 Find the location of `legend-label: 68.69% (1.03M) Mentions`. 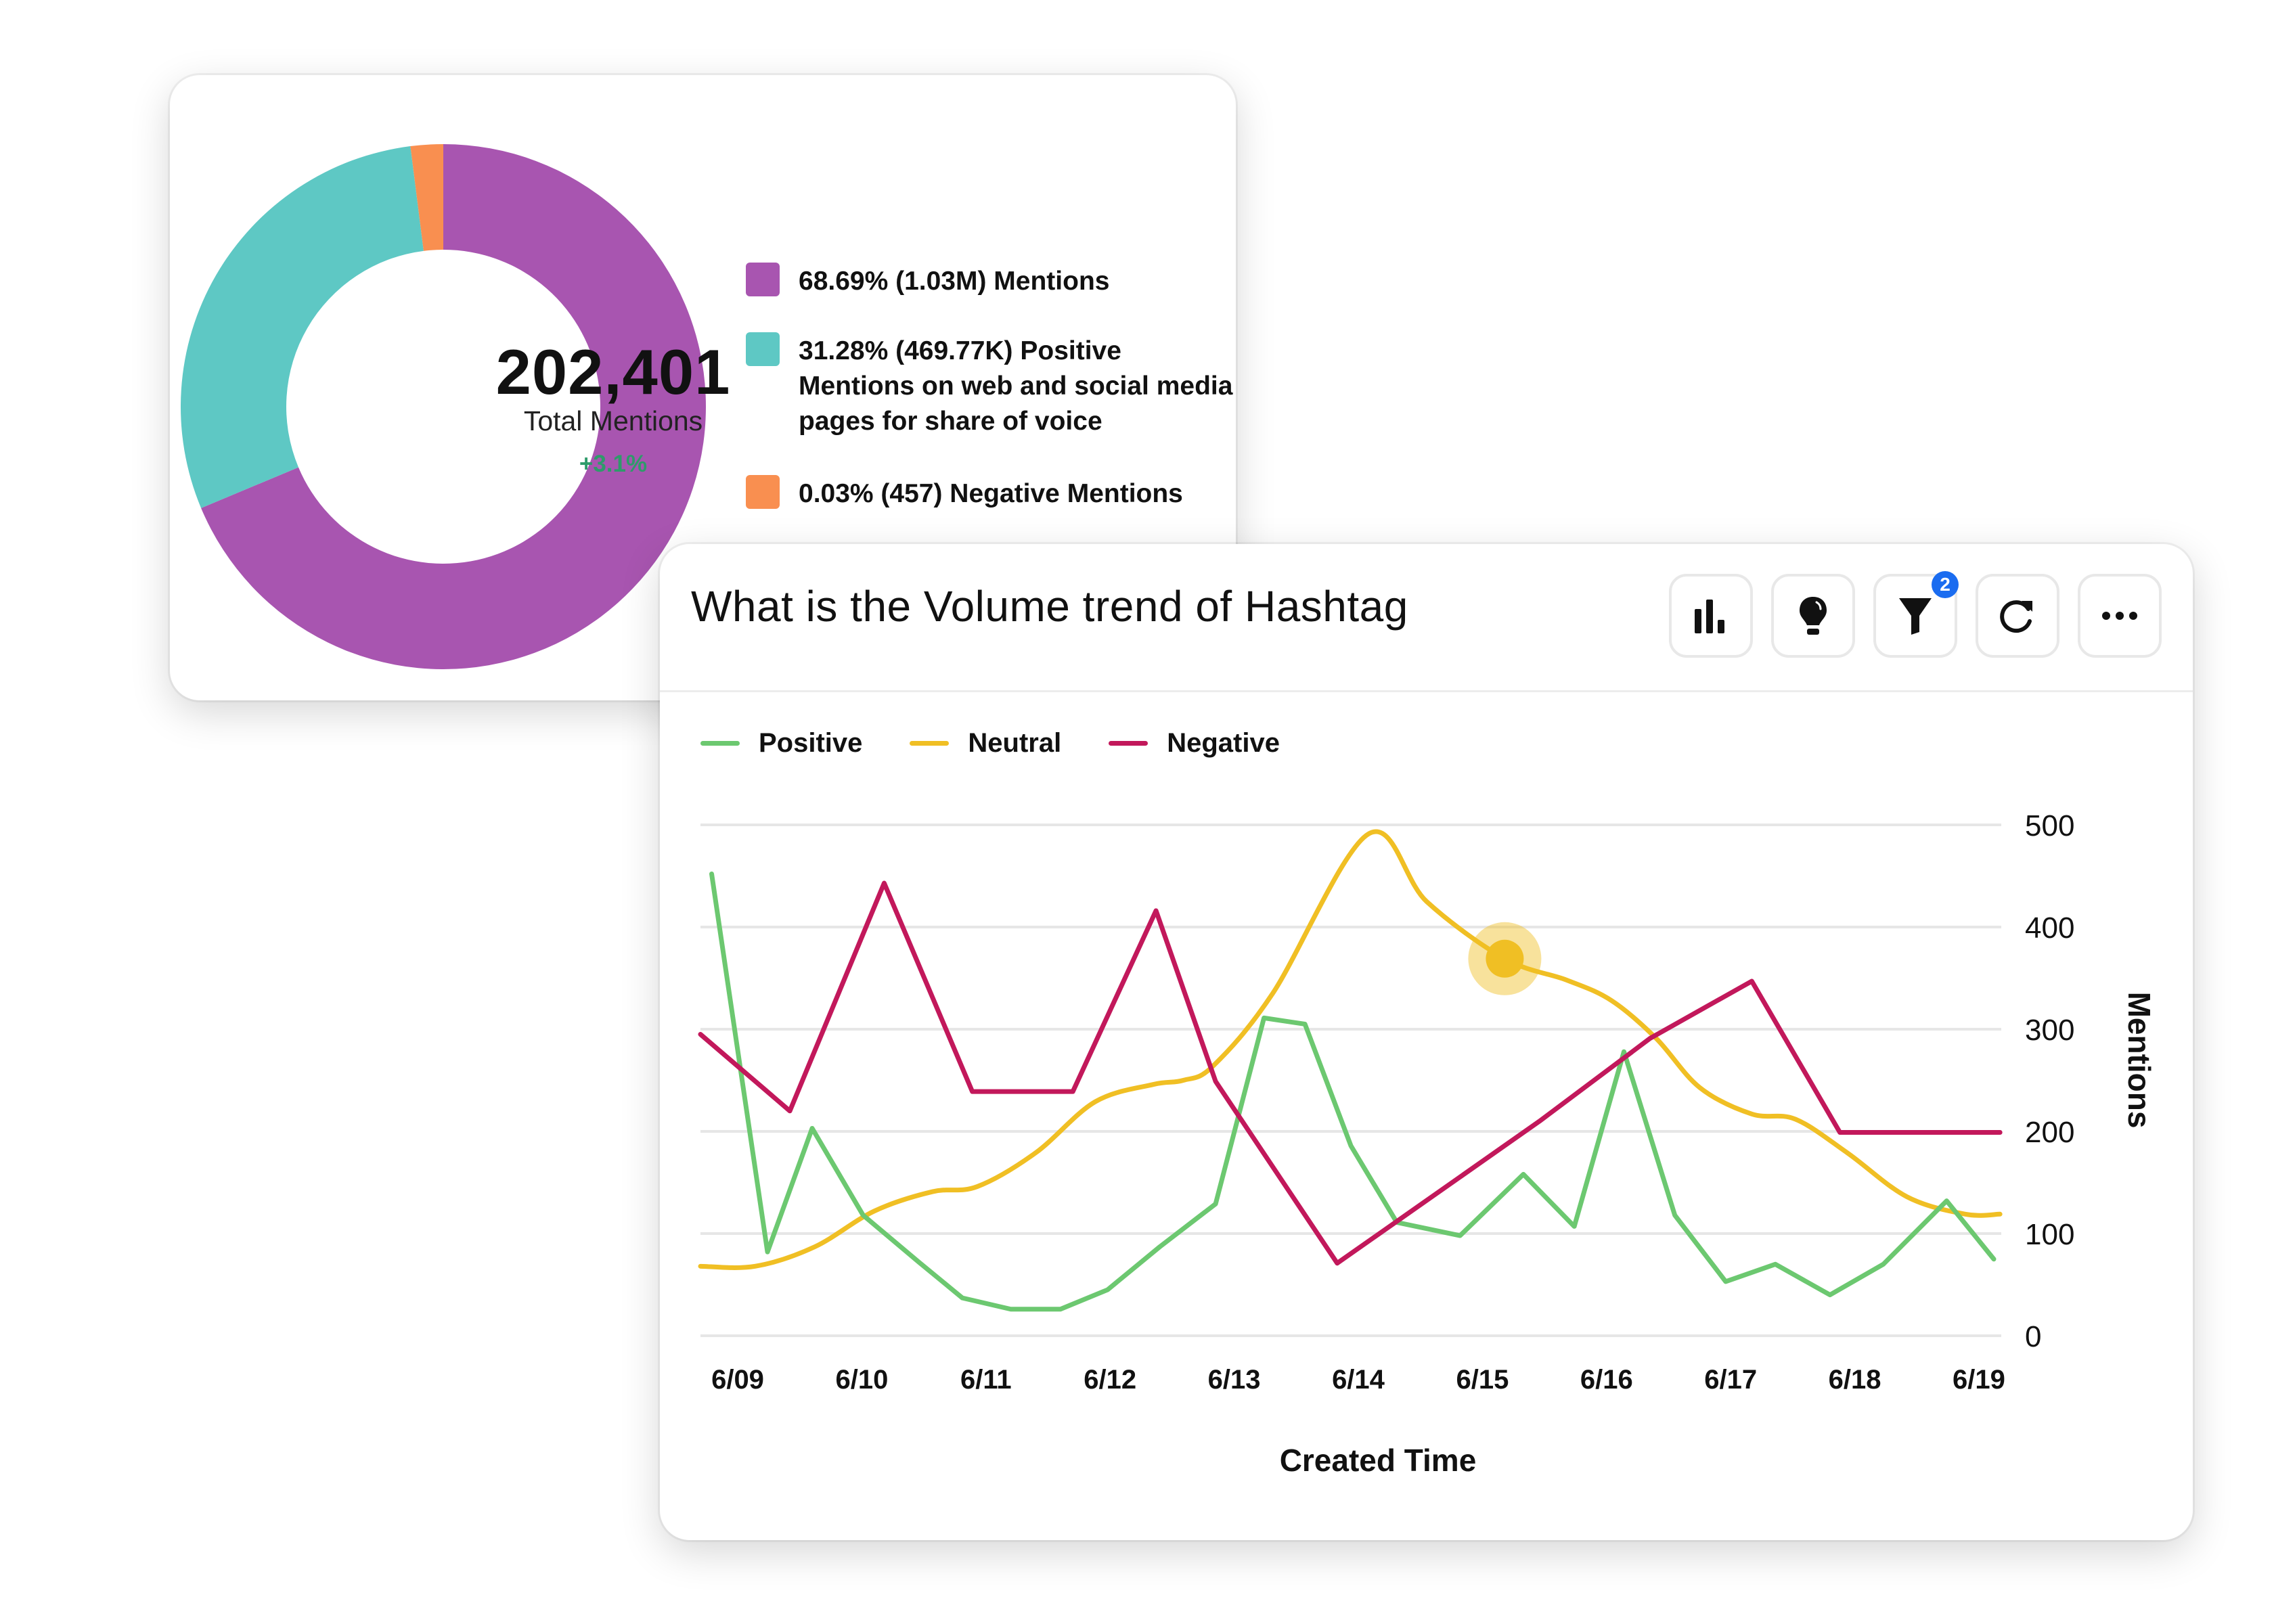

legend-label: 68.69% (1.03M) Mentions is located at coordinates (955, 281).